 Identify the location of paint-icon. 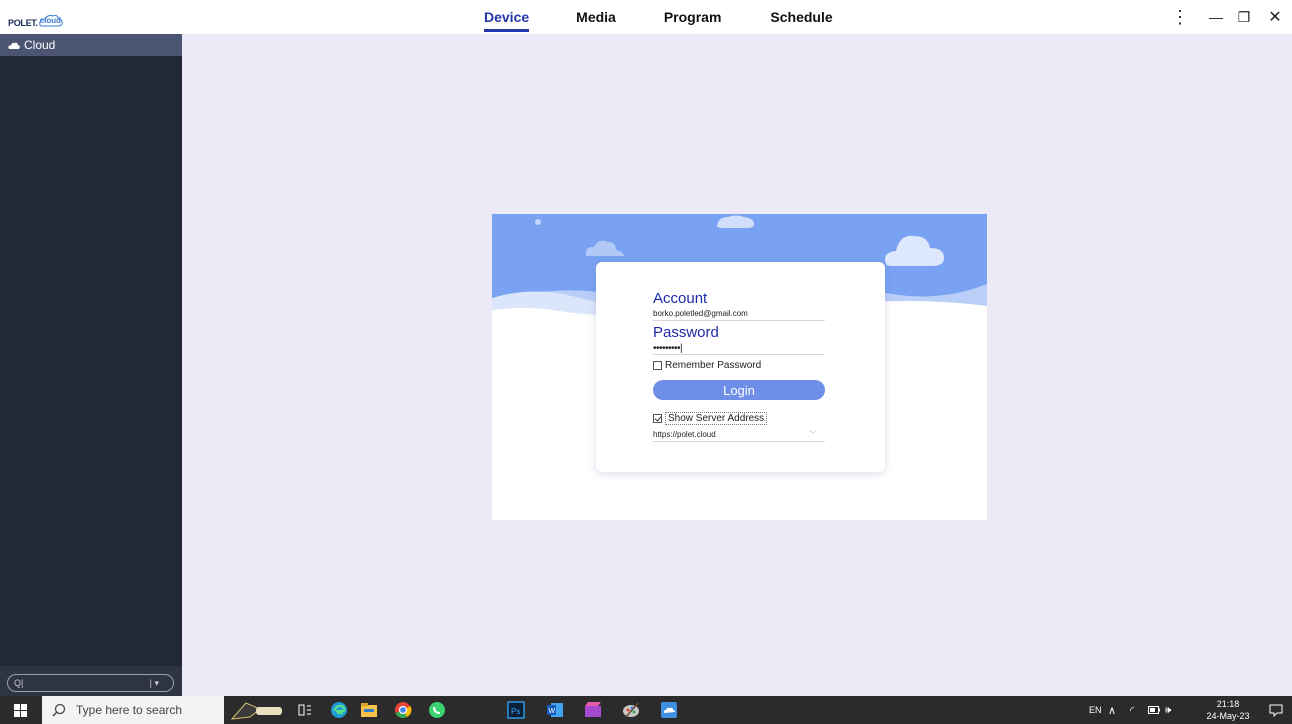
(631, 710).